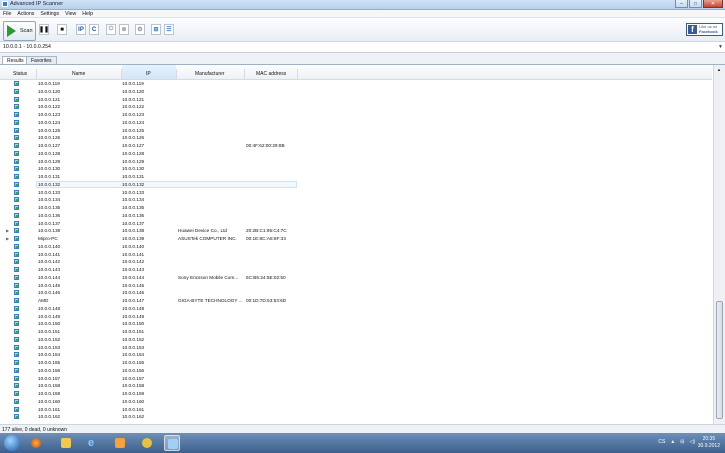  I want to click on table-row: 10.0.0.140 10.0.0.140, so click(356, 247).